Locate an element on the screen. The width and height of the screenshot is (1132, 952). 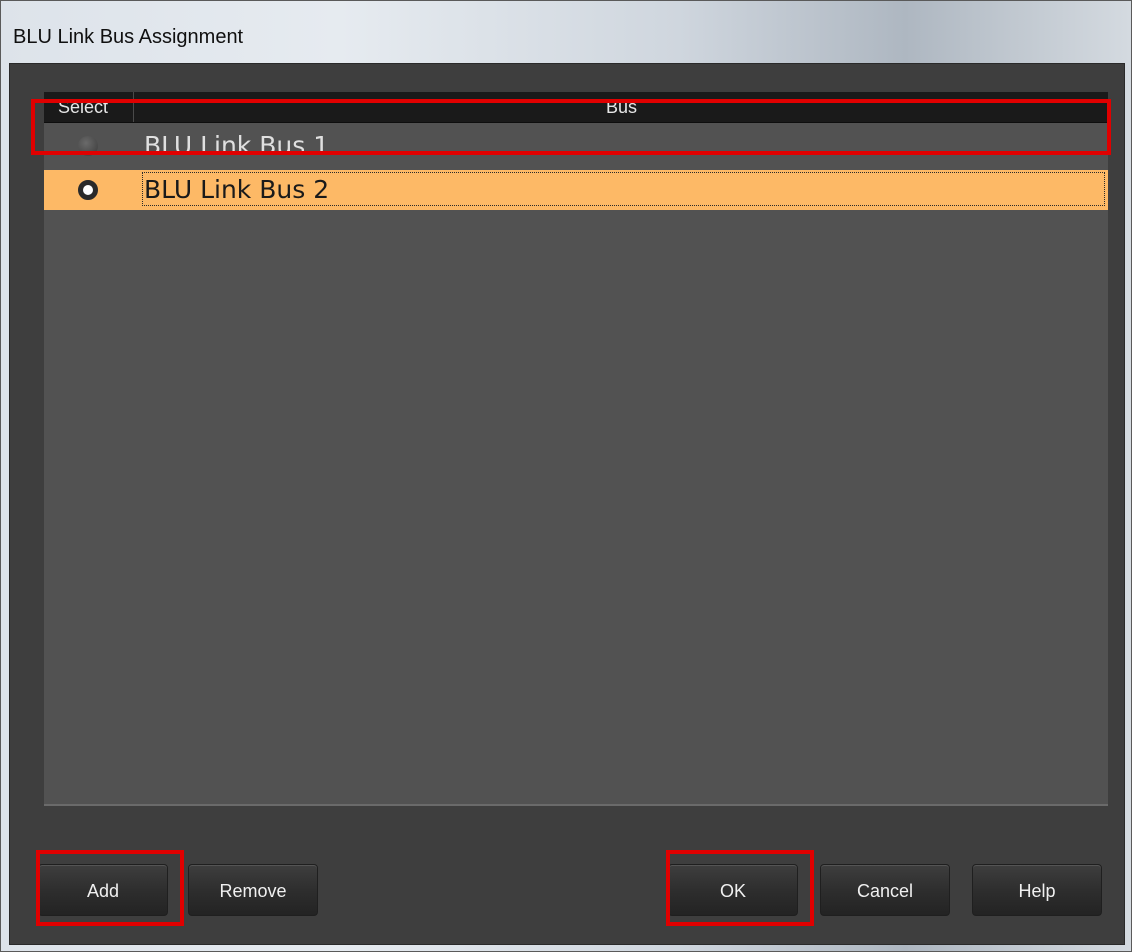
remove-button: Remove is located at coordinates (253, 890).